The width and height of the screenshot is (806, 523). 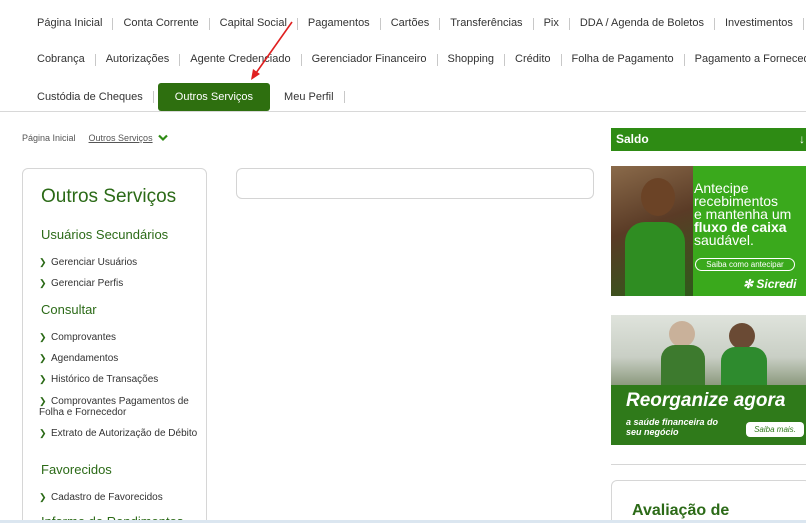 I want to click on banner-reorganize-subtitle: a saúde financeira do seu negócio, so click(x=672, y=427).